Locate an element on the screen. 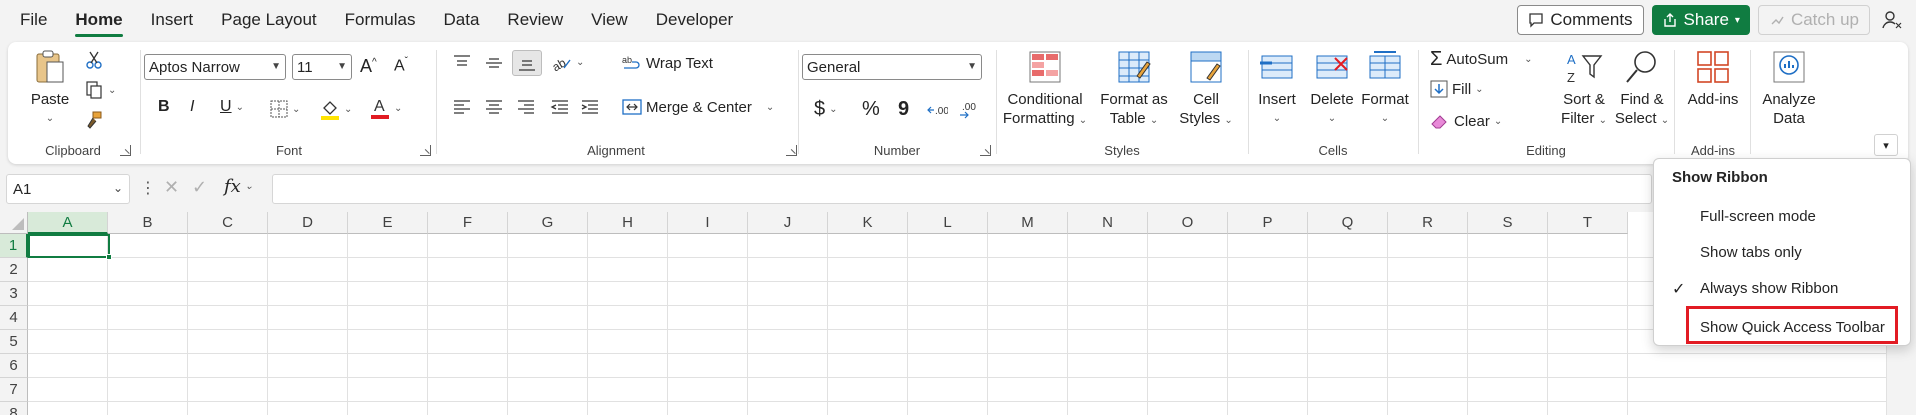 Image resolution: width=1916 pixels, height=415 pixels. column-header: G is located at coordinates (548, 223).